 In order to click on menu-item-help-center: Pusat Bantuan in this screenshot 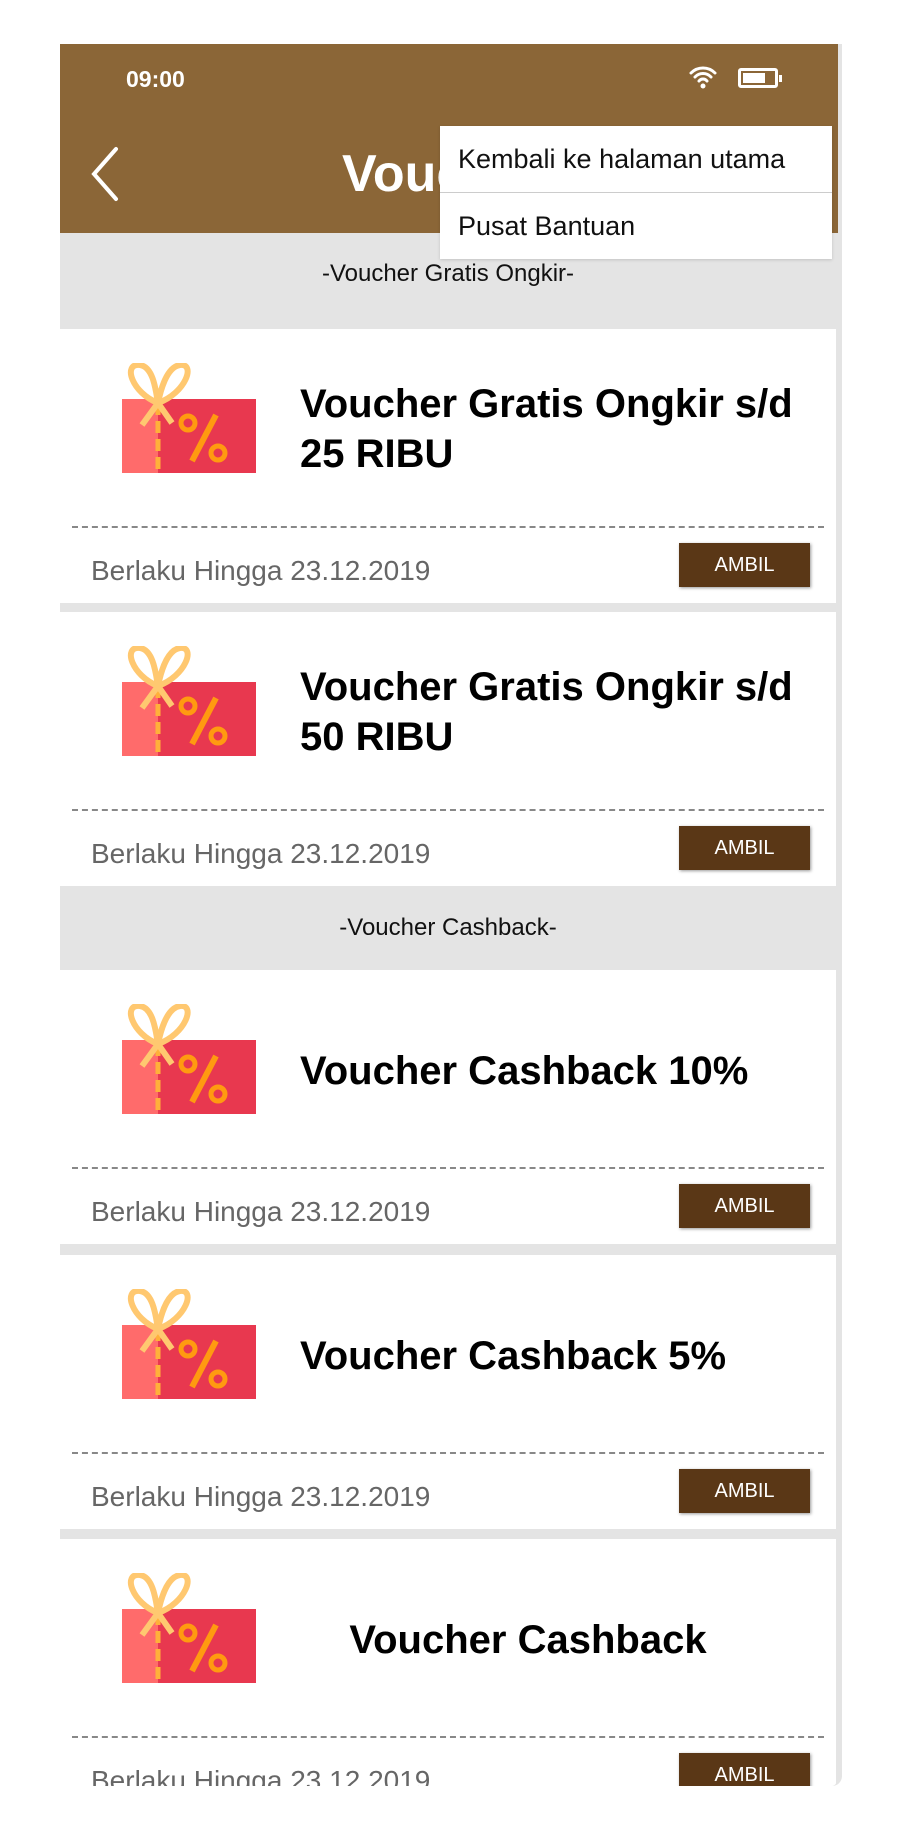, I will do `click(636, 225)`.